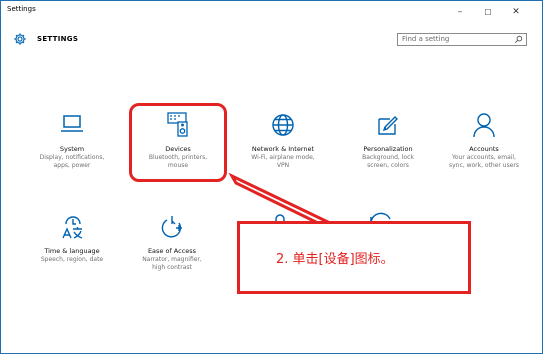  I want to click on devices-highlight-frame, so click(178, 142).